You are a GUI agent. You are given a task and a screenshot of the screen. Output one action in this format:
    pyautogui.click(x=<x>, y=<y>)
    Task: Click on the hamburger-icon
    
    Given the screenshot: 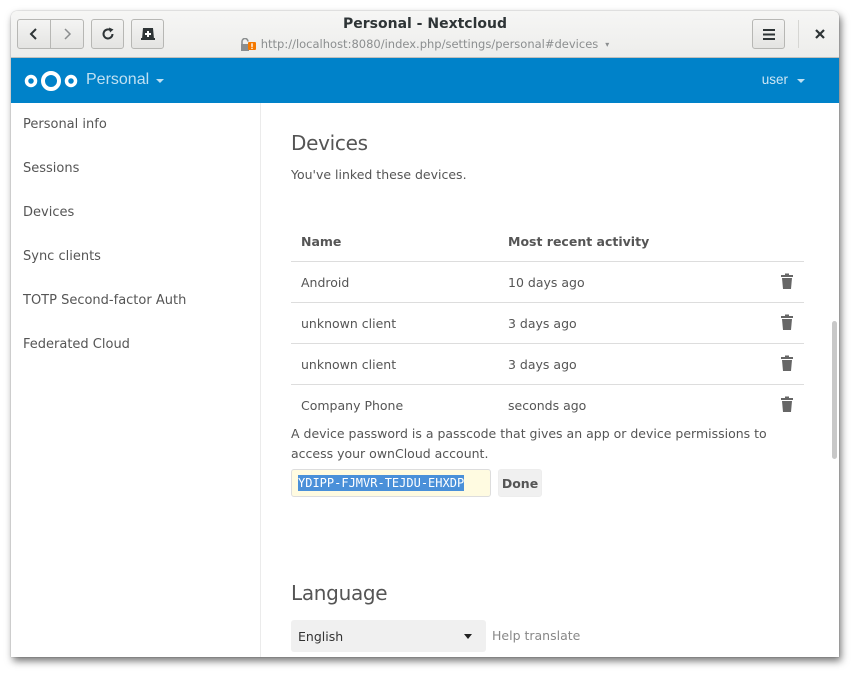 What is the action you would take?
    pyautogui.click(x=768, y=34)
    